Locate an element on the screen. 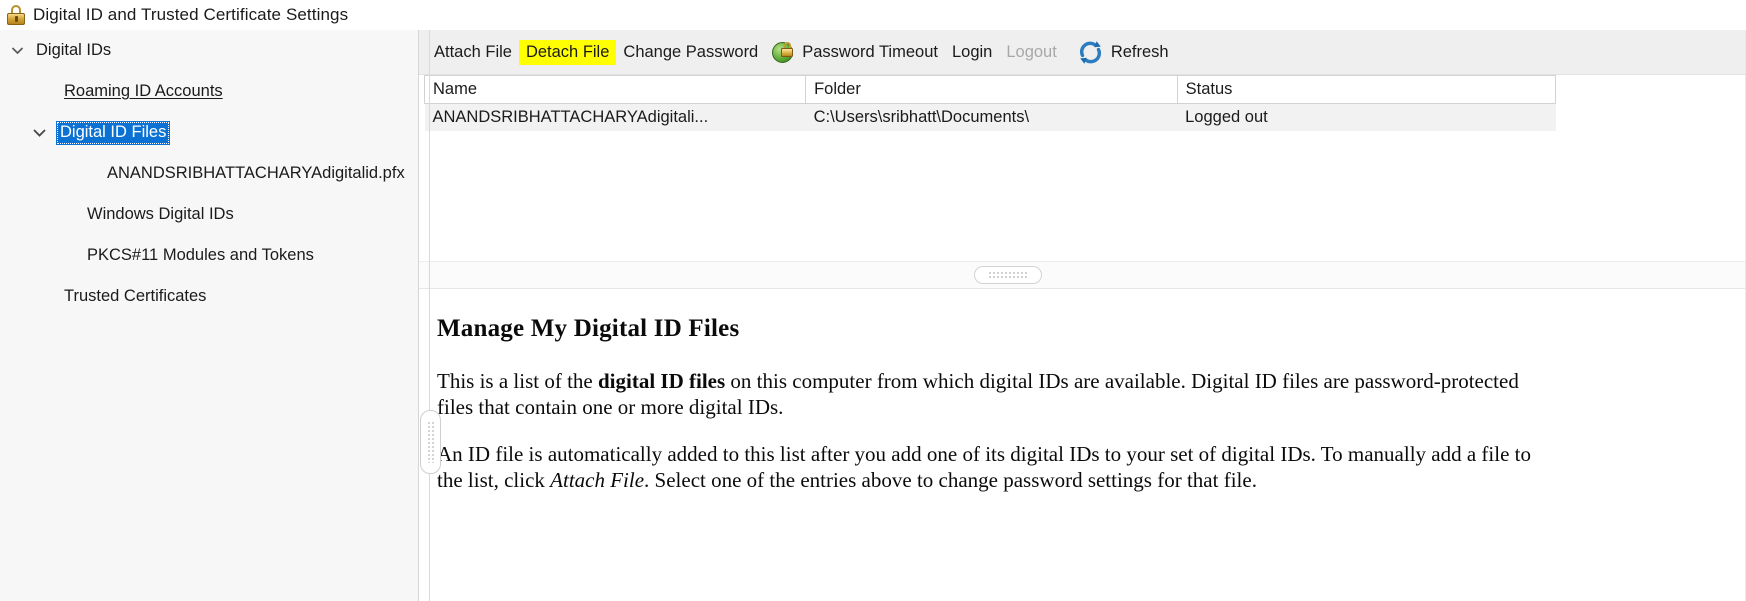 The width and height of the screenshot is (1746, 601). grip-dots-icon is located at coordinates (1008, 275).